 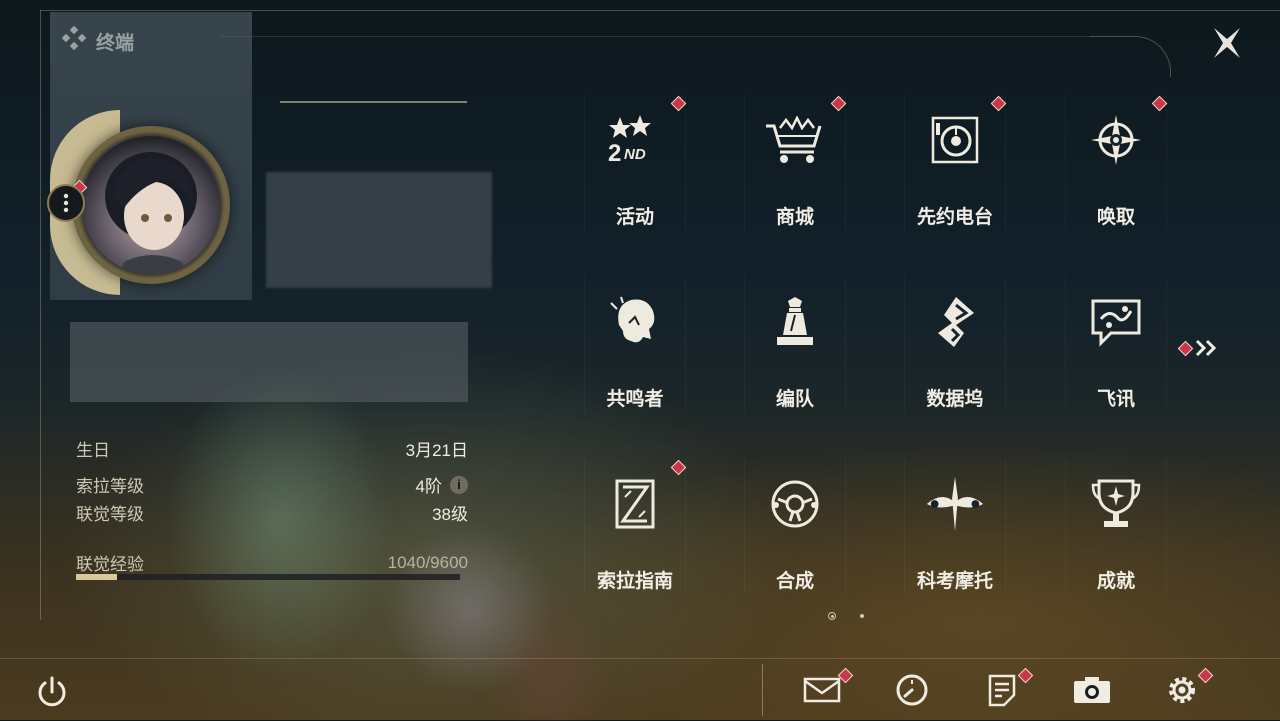 What do you see at coordinates (635, 322) in the screenshot?
I see `resonator-icon` at bounding box center [635, 322].